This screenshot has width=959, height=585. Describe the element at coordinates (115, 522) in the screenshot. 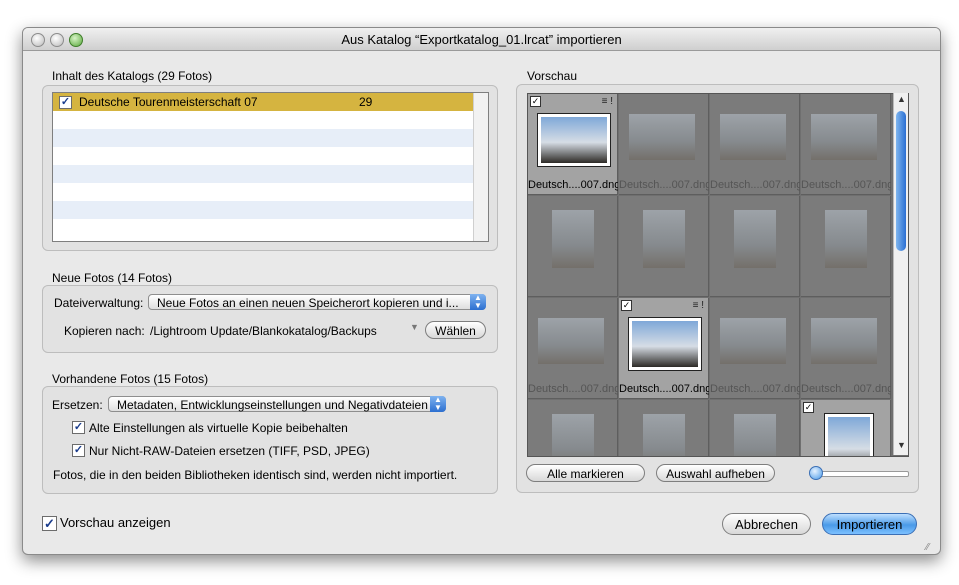

I see `show-preview-label: Vorschau anzeigen` at that location.